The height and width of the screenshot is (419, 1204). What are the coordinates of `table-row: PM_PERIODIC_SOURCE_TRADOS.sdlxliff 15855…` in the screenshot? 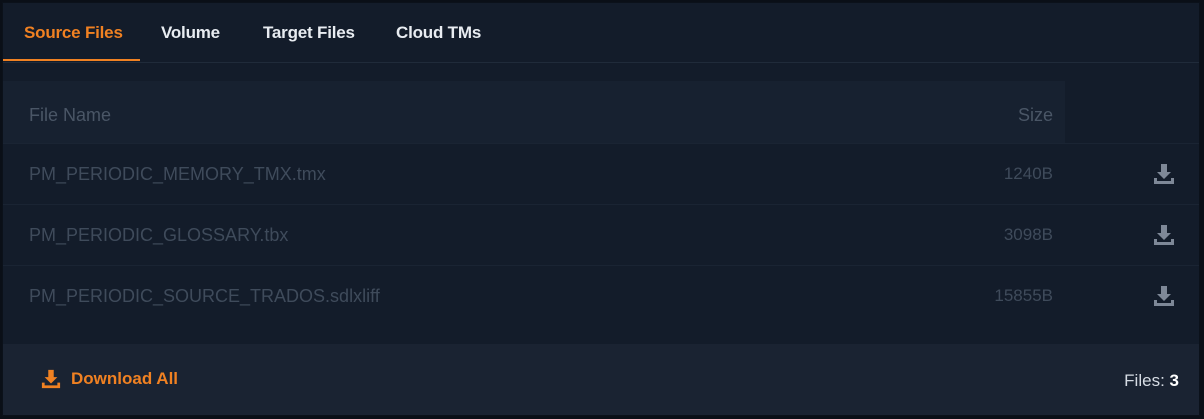 It's located at (601, 296).